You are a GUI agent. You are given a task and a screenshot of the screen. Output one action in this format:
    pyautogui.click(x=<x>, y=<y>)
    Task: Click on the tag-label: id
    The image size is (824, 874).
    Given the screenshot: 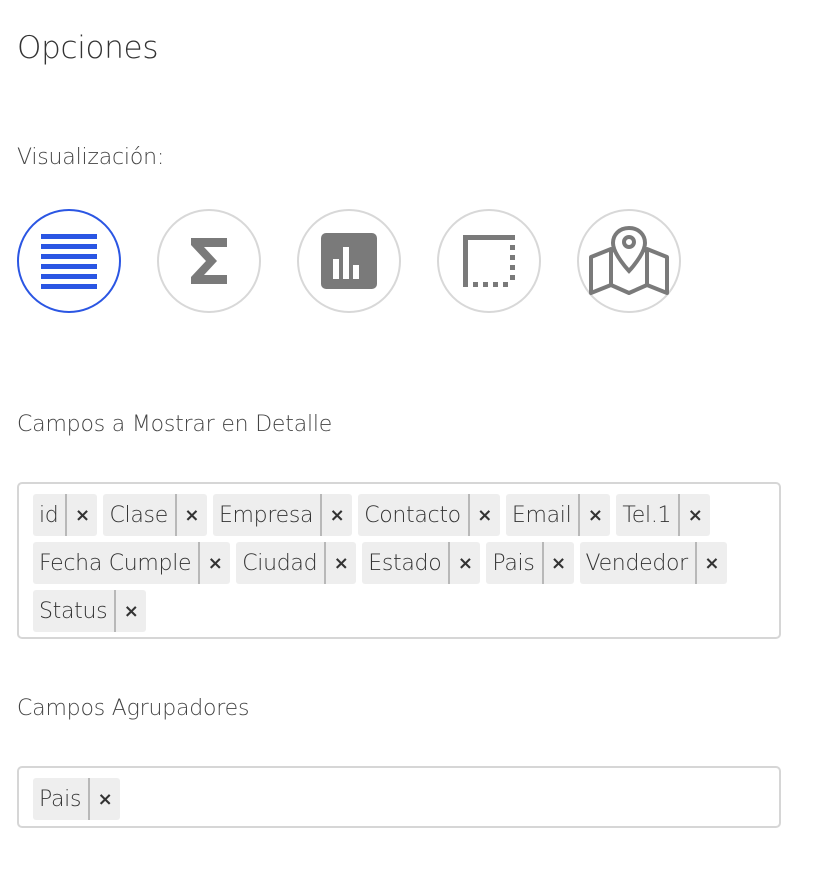 What is the action you would take?
    pyautogui.click(x=49, y=515)
    